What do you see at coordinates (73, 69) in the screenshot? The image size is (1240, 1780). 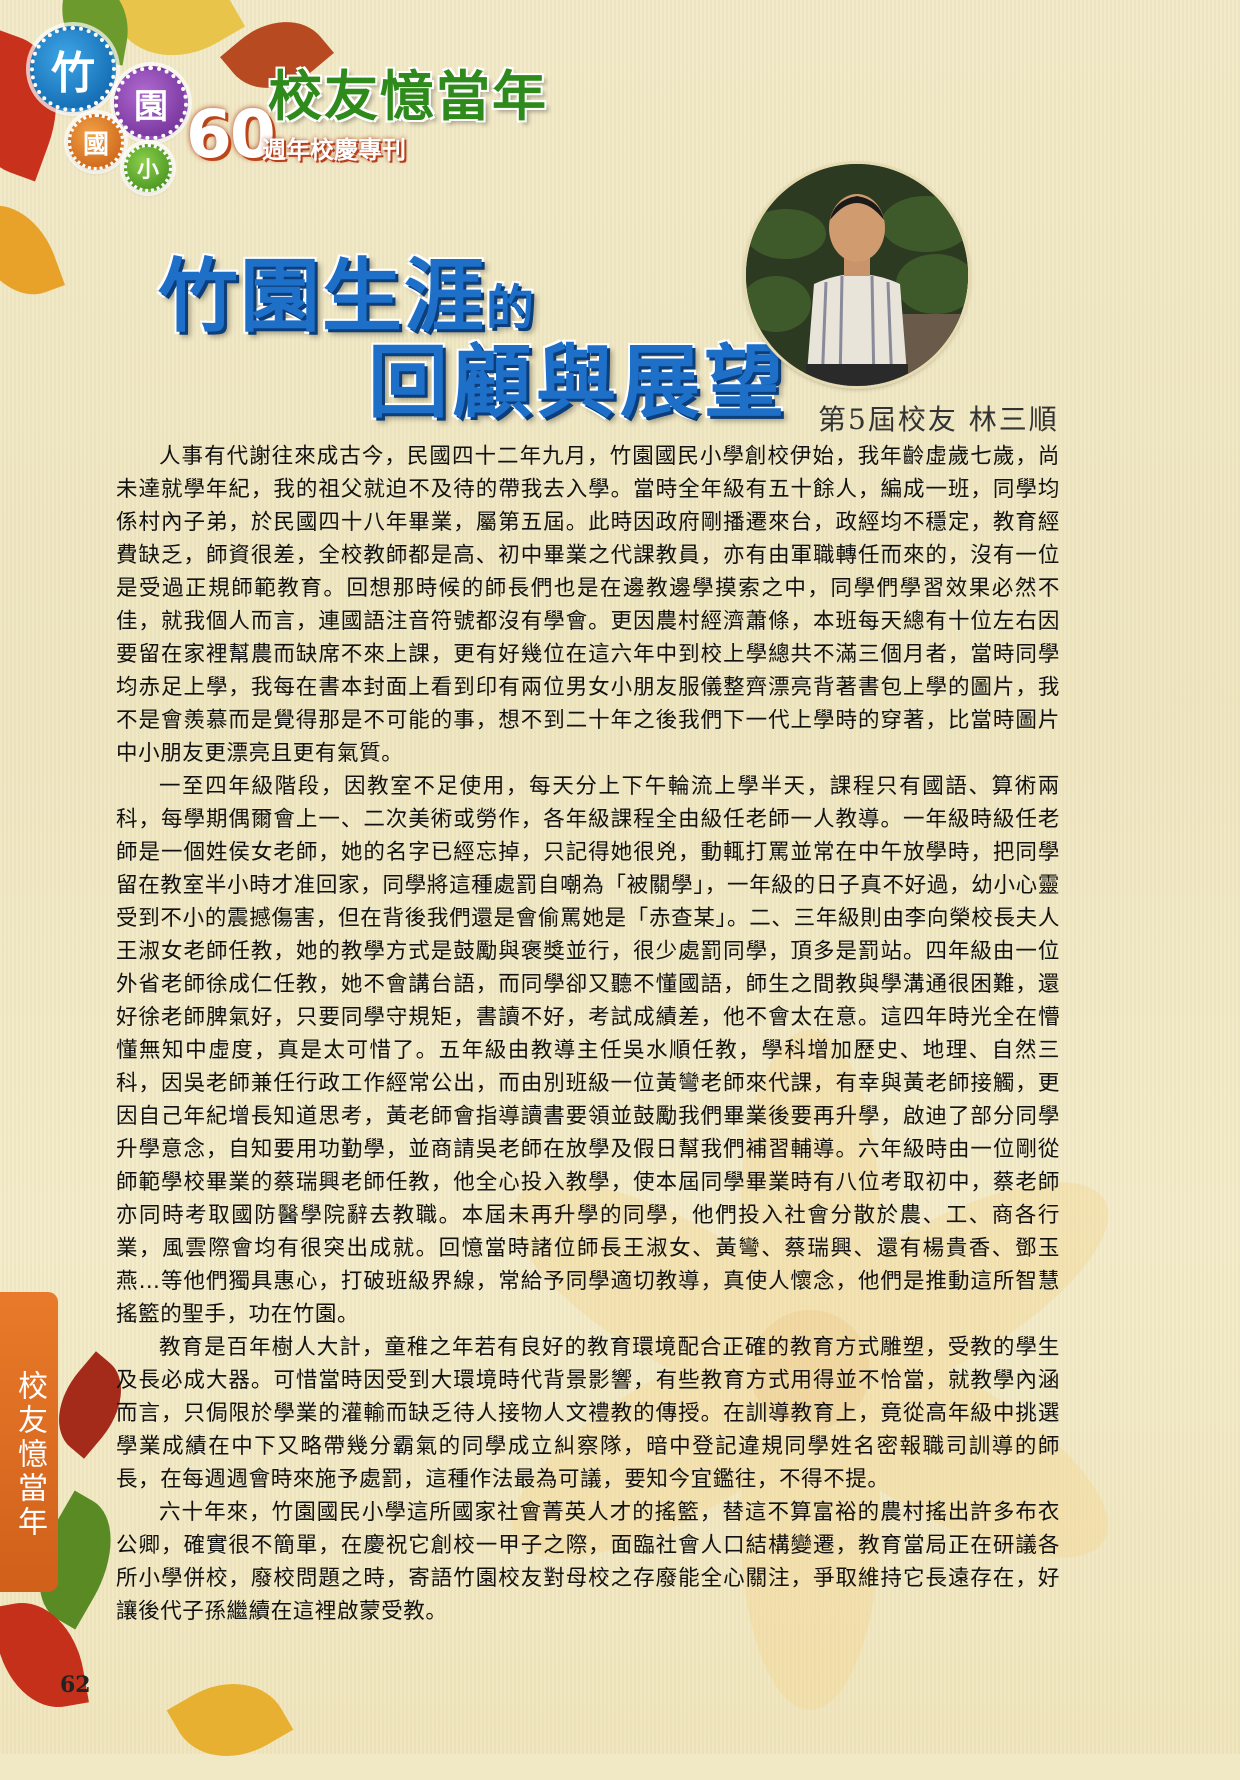 I see `school-badge-zhu: 竹` at bounding box center [73, 69].